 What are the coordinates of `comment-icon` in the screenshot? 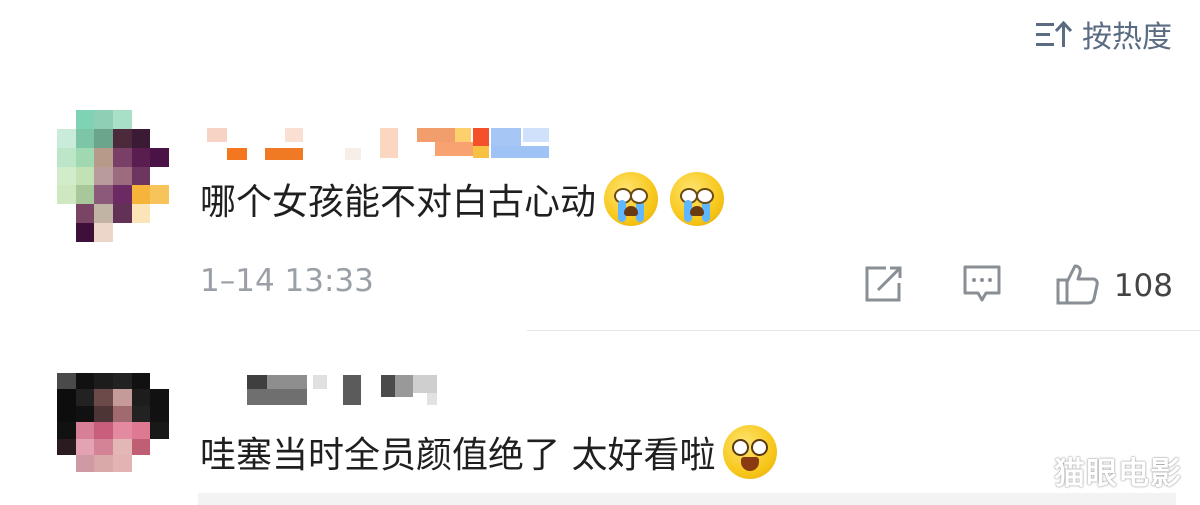 It's located at (982, 286).